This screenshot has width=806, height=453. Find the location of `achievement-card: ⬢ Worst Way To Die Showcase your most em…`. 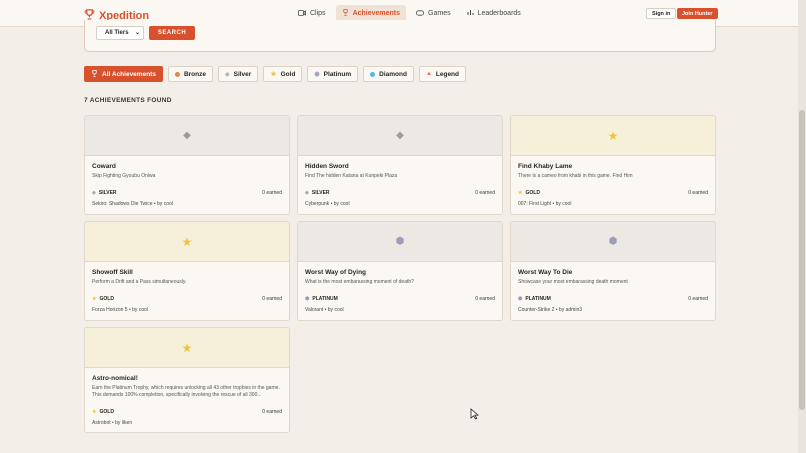

achievement-card: ⬢ Worst Way To Die Showcase your most em… is located at coordinates (613, 271).